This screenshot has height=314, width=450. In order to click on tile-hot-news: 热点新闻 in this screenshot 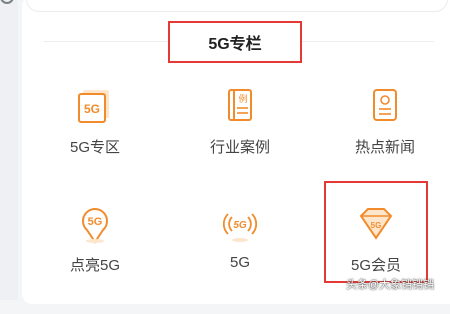, I will do `click(385, 141)`.